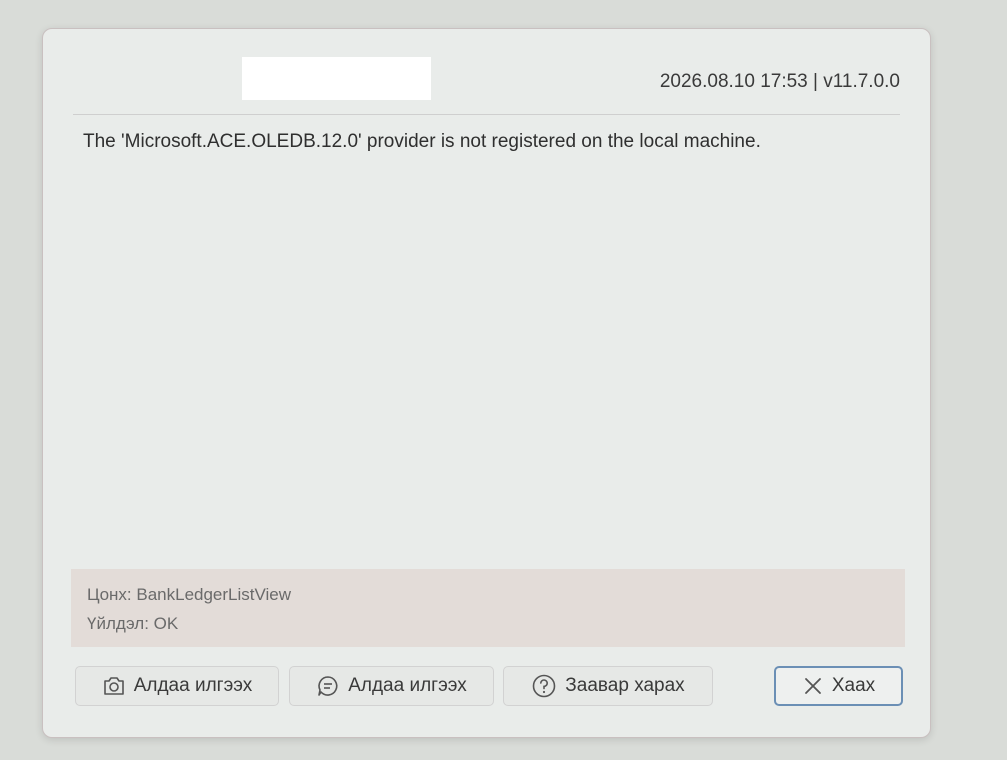  Describe the element at coordinates (407, 685) in the screenshot. I see `send-error-label: Алдаа илгээх` at that location.